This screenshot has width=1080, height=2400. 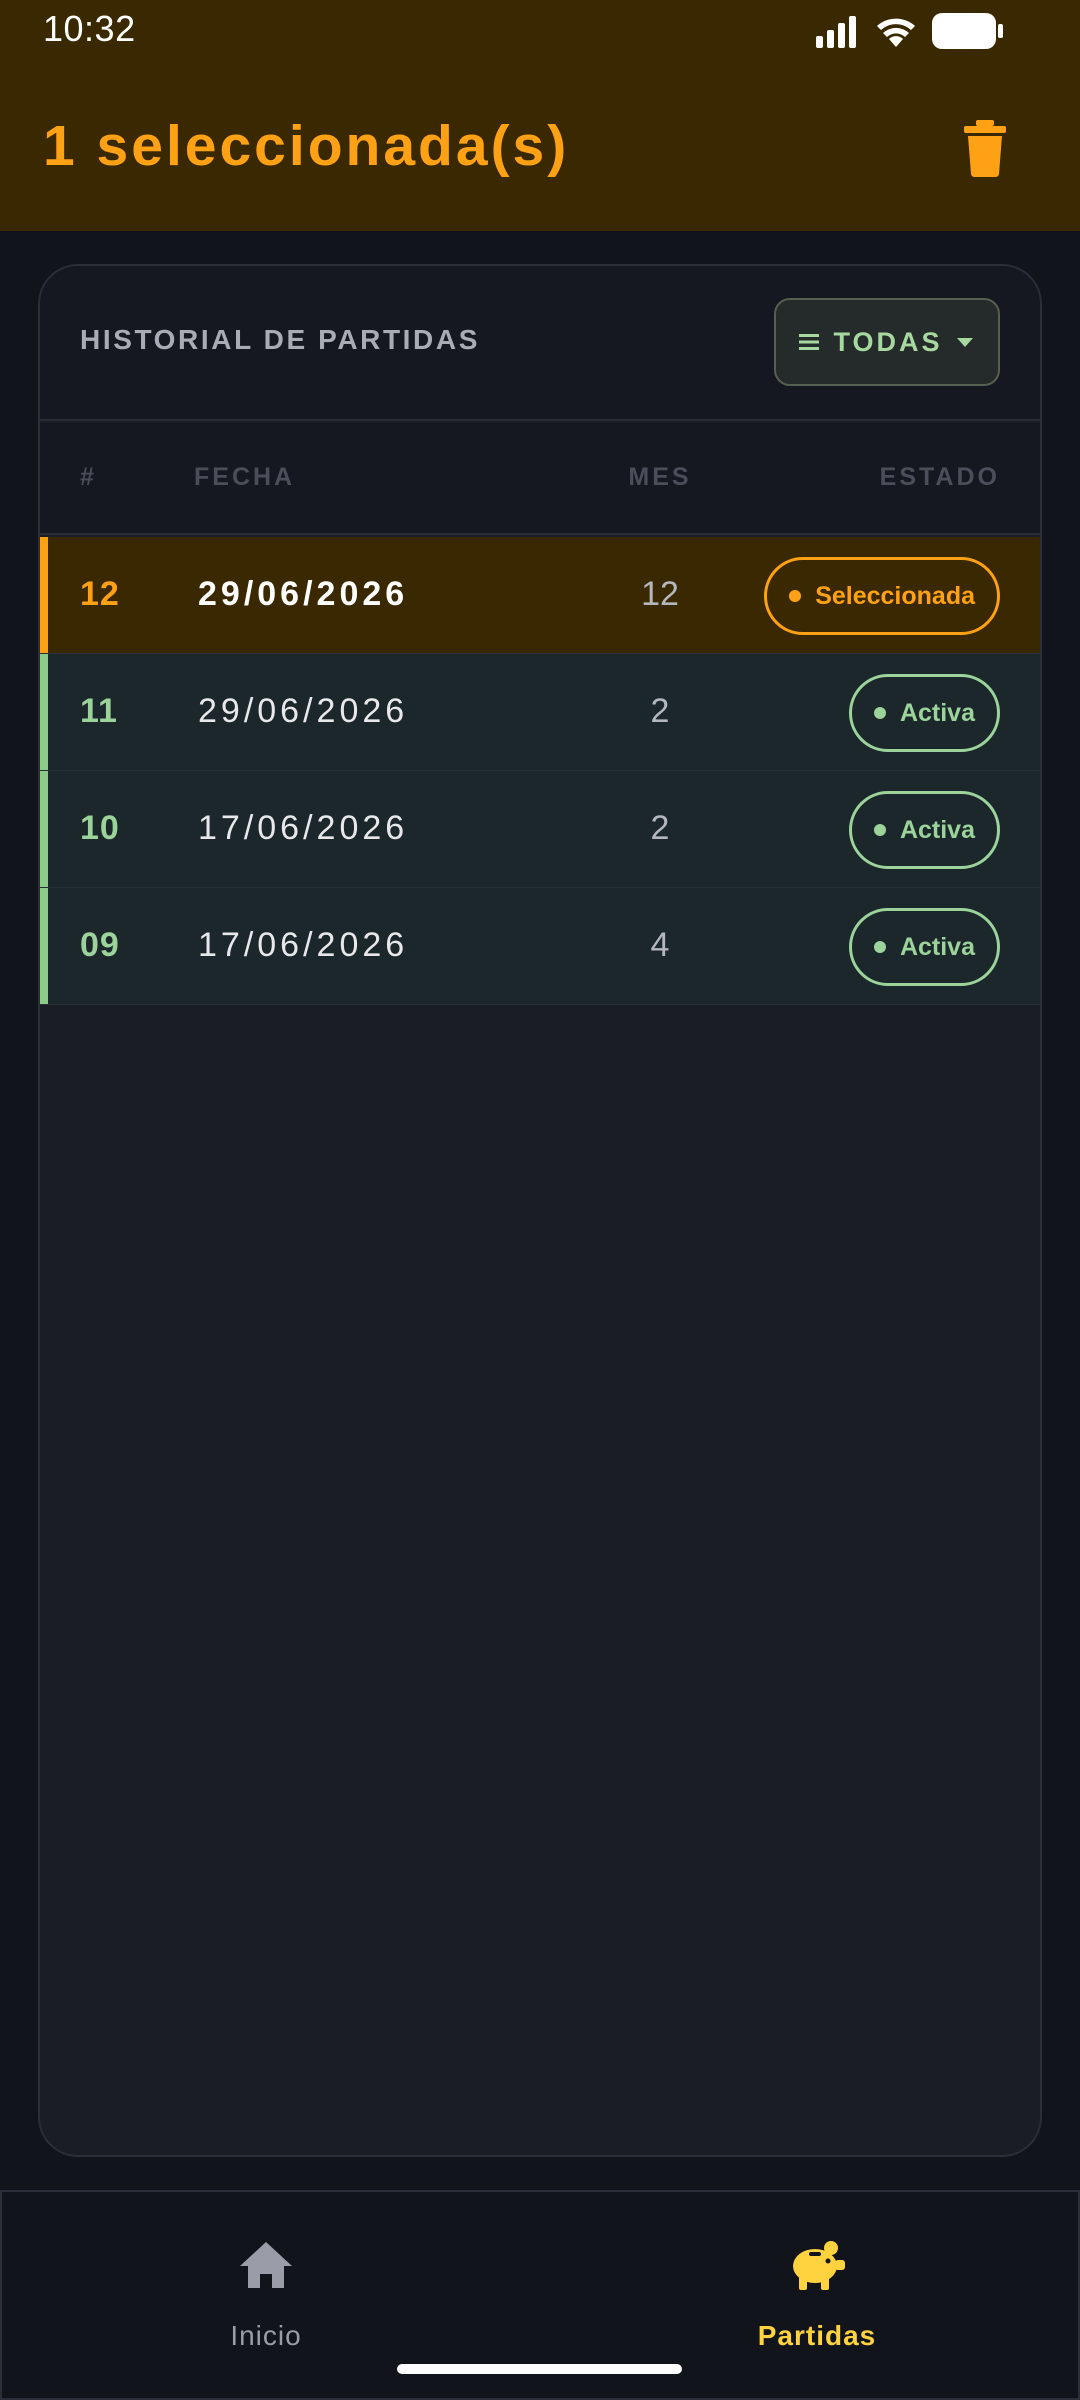 What do you see at coordinates (817, 2335) in the screenshot?
I see `nav-label-partidas: Partidas` at bounding box center [817, 2335].